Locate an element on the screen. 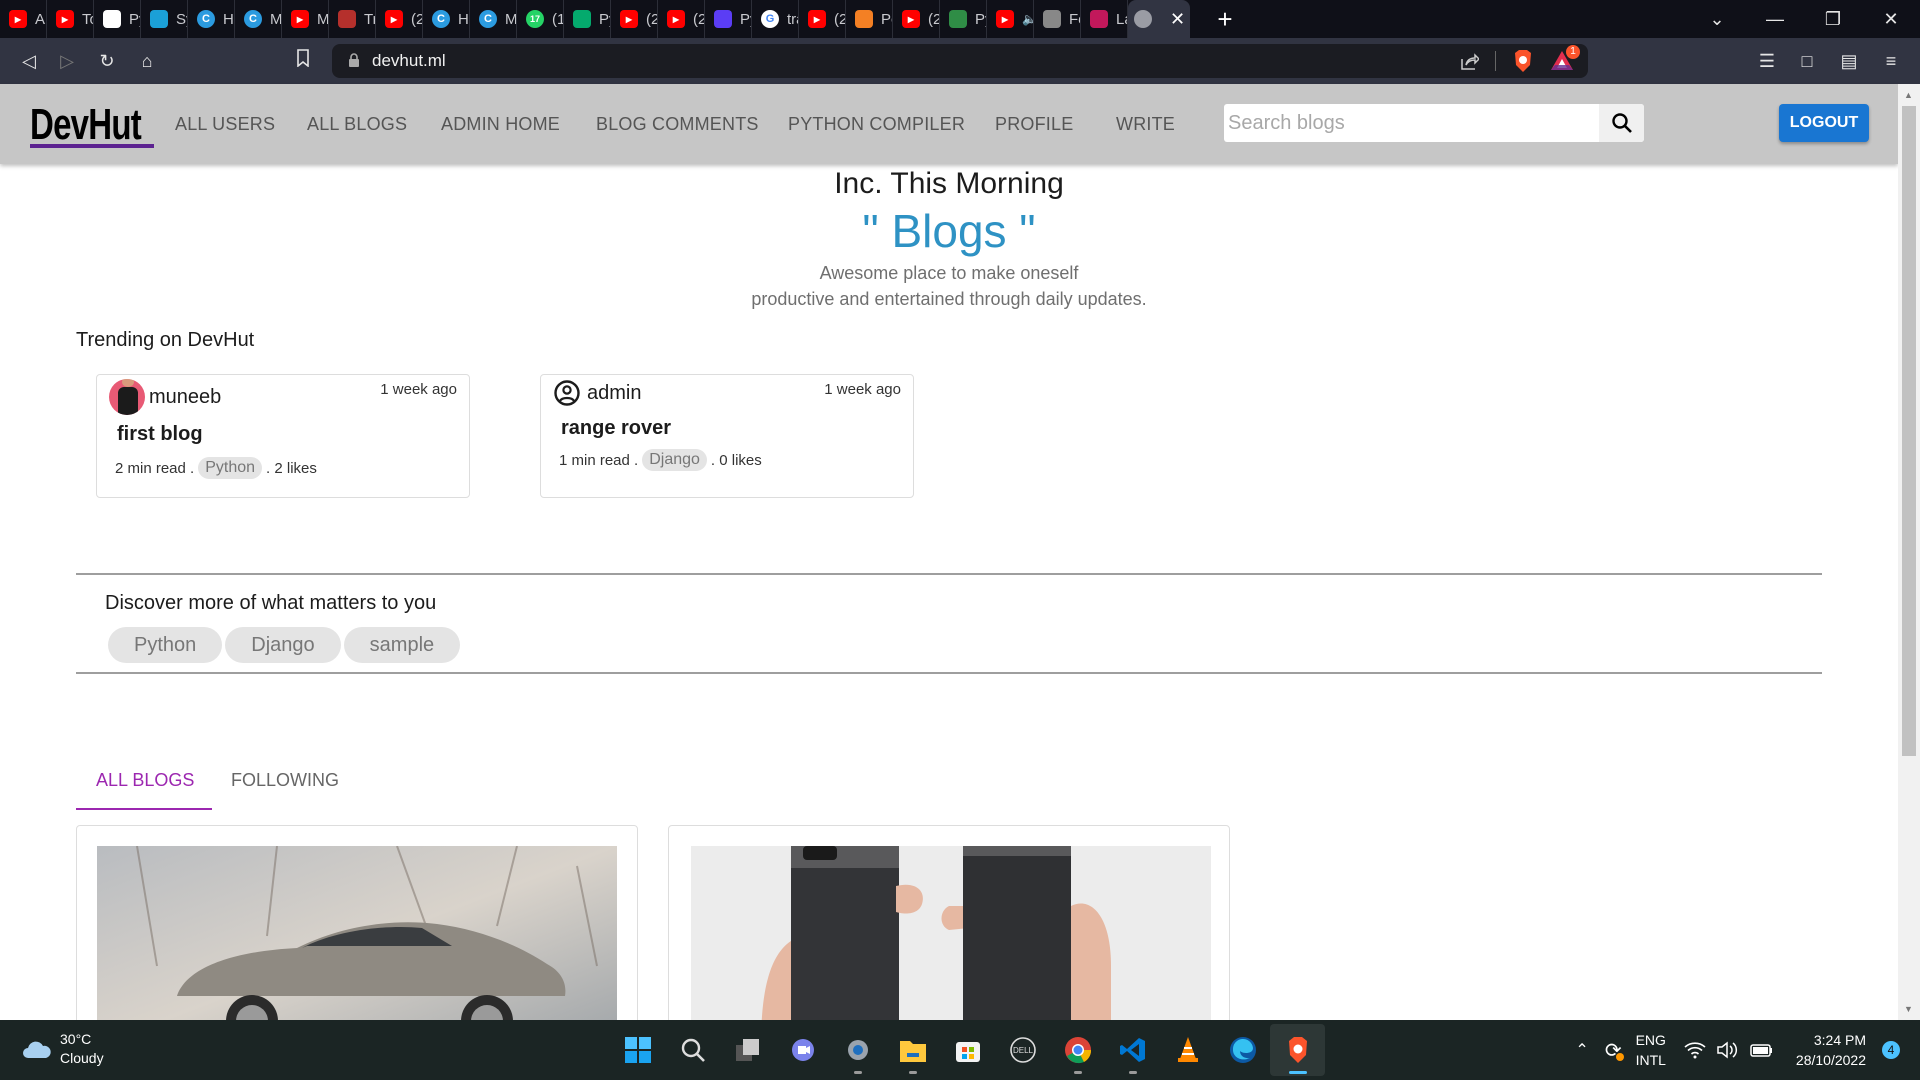 The height and width of the screenshot is (1080, 1920). author-name: muneeb is located at coordinates (185, 397).